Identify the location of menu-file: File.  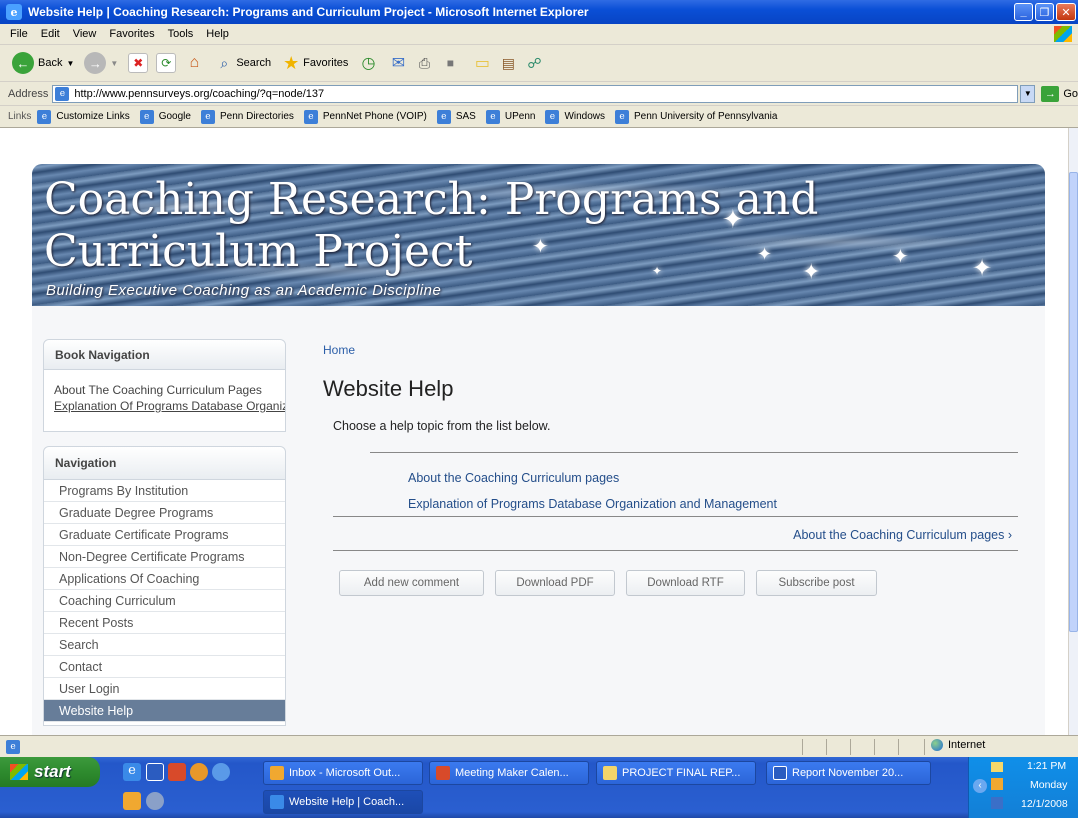
(19, 34).